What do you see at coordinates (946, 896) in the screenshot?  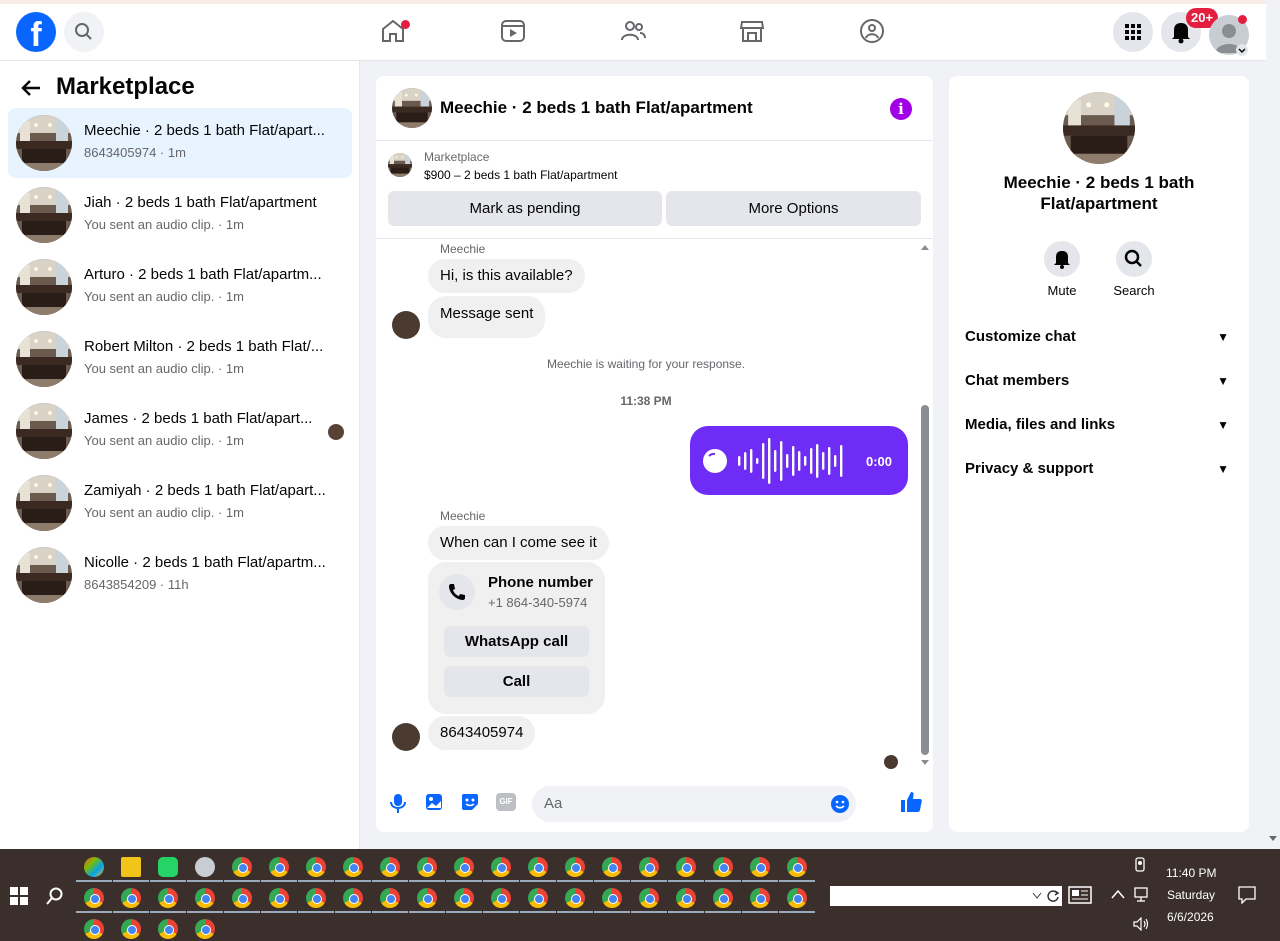 I see `taskbar-address-box` at bounding box center [946, 896].